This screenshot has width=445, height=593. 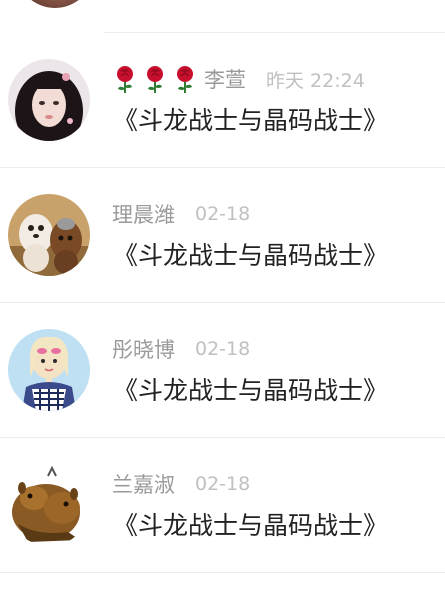 I want to click on comment-meta: 李萱 昨天 22:24, so click(x=238, y=79).